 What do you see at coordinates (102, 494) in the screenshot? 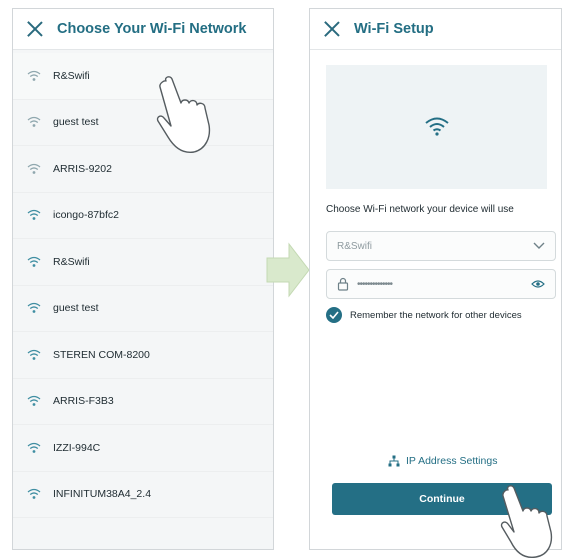
I see `network-name: INFINITUM38A4_2.4` at bounding box center [102, 494].